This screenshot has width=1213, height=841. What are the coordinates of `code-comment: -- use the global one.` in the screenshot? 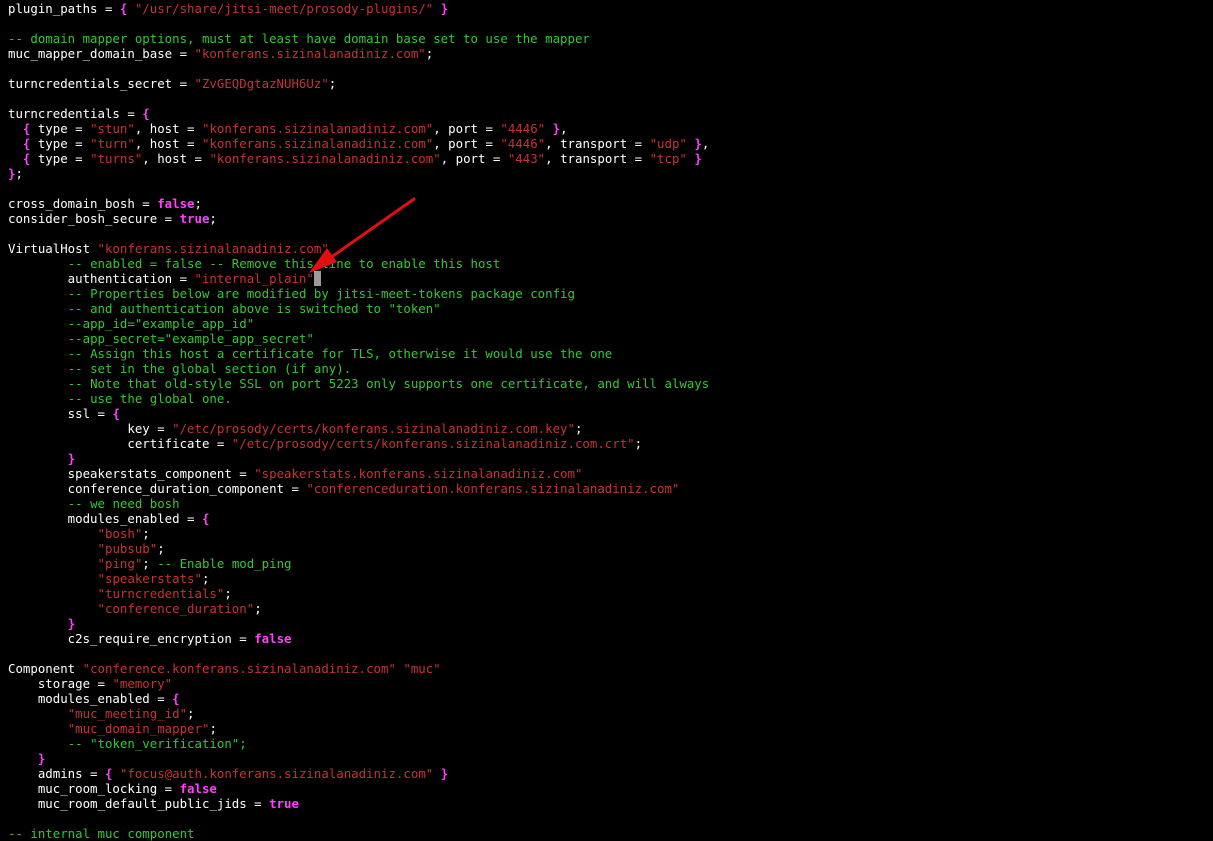 It's located at (149, 398).